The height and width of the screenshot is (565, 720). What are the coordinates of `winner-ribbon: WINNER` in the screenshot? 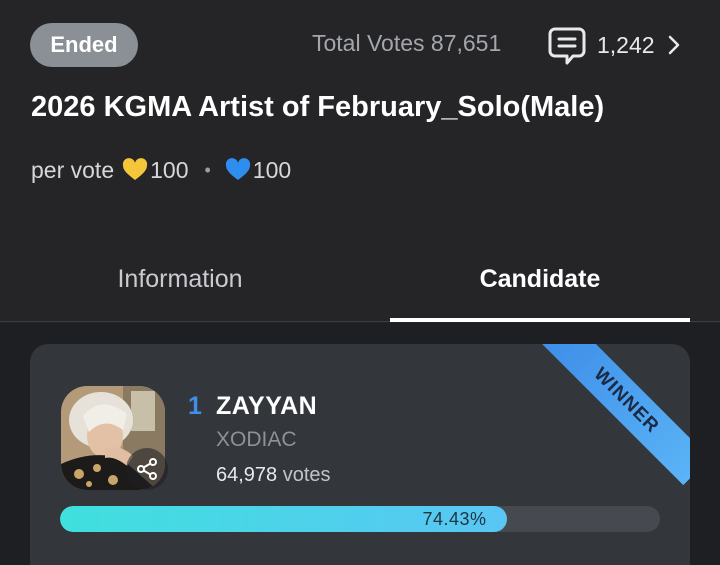 It's located at (615, 415).